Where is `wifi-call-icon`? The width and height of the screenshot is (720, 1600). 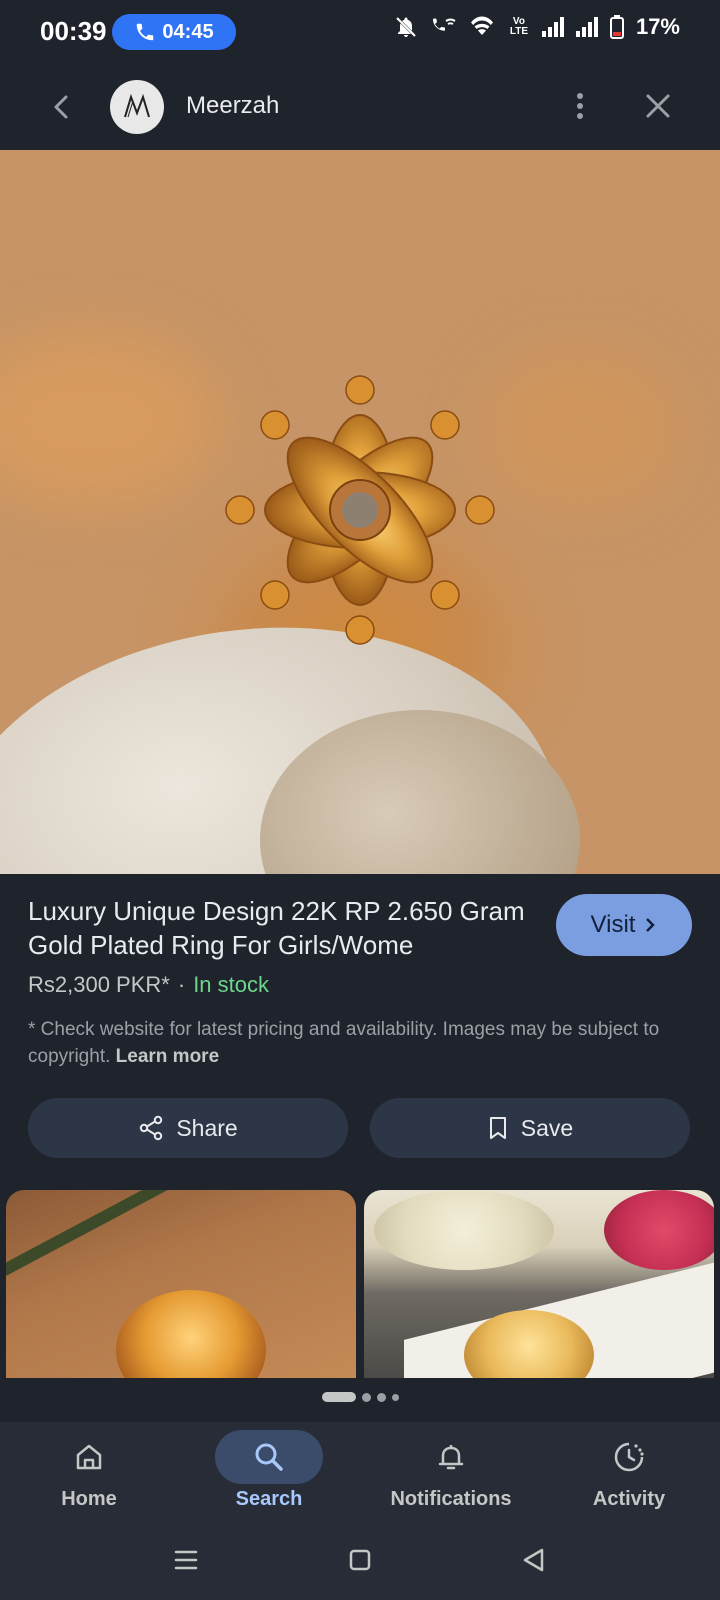
wifi-call-icon is located at coordinates (444, 24).